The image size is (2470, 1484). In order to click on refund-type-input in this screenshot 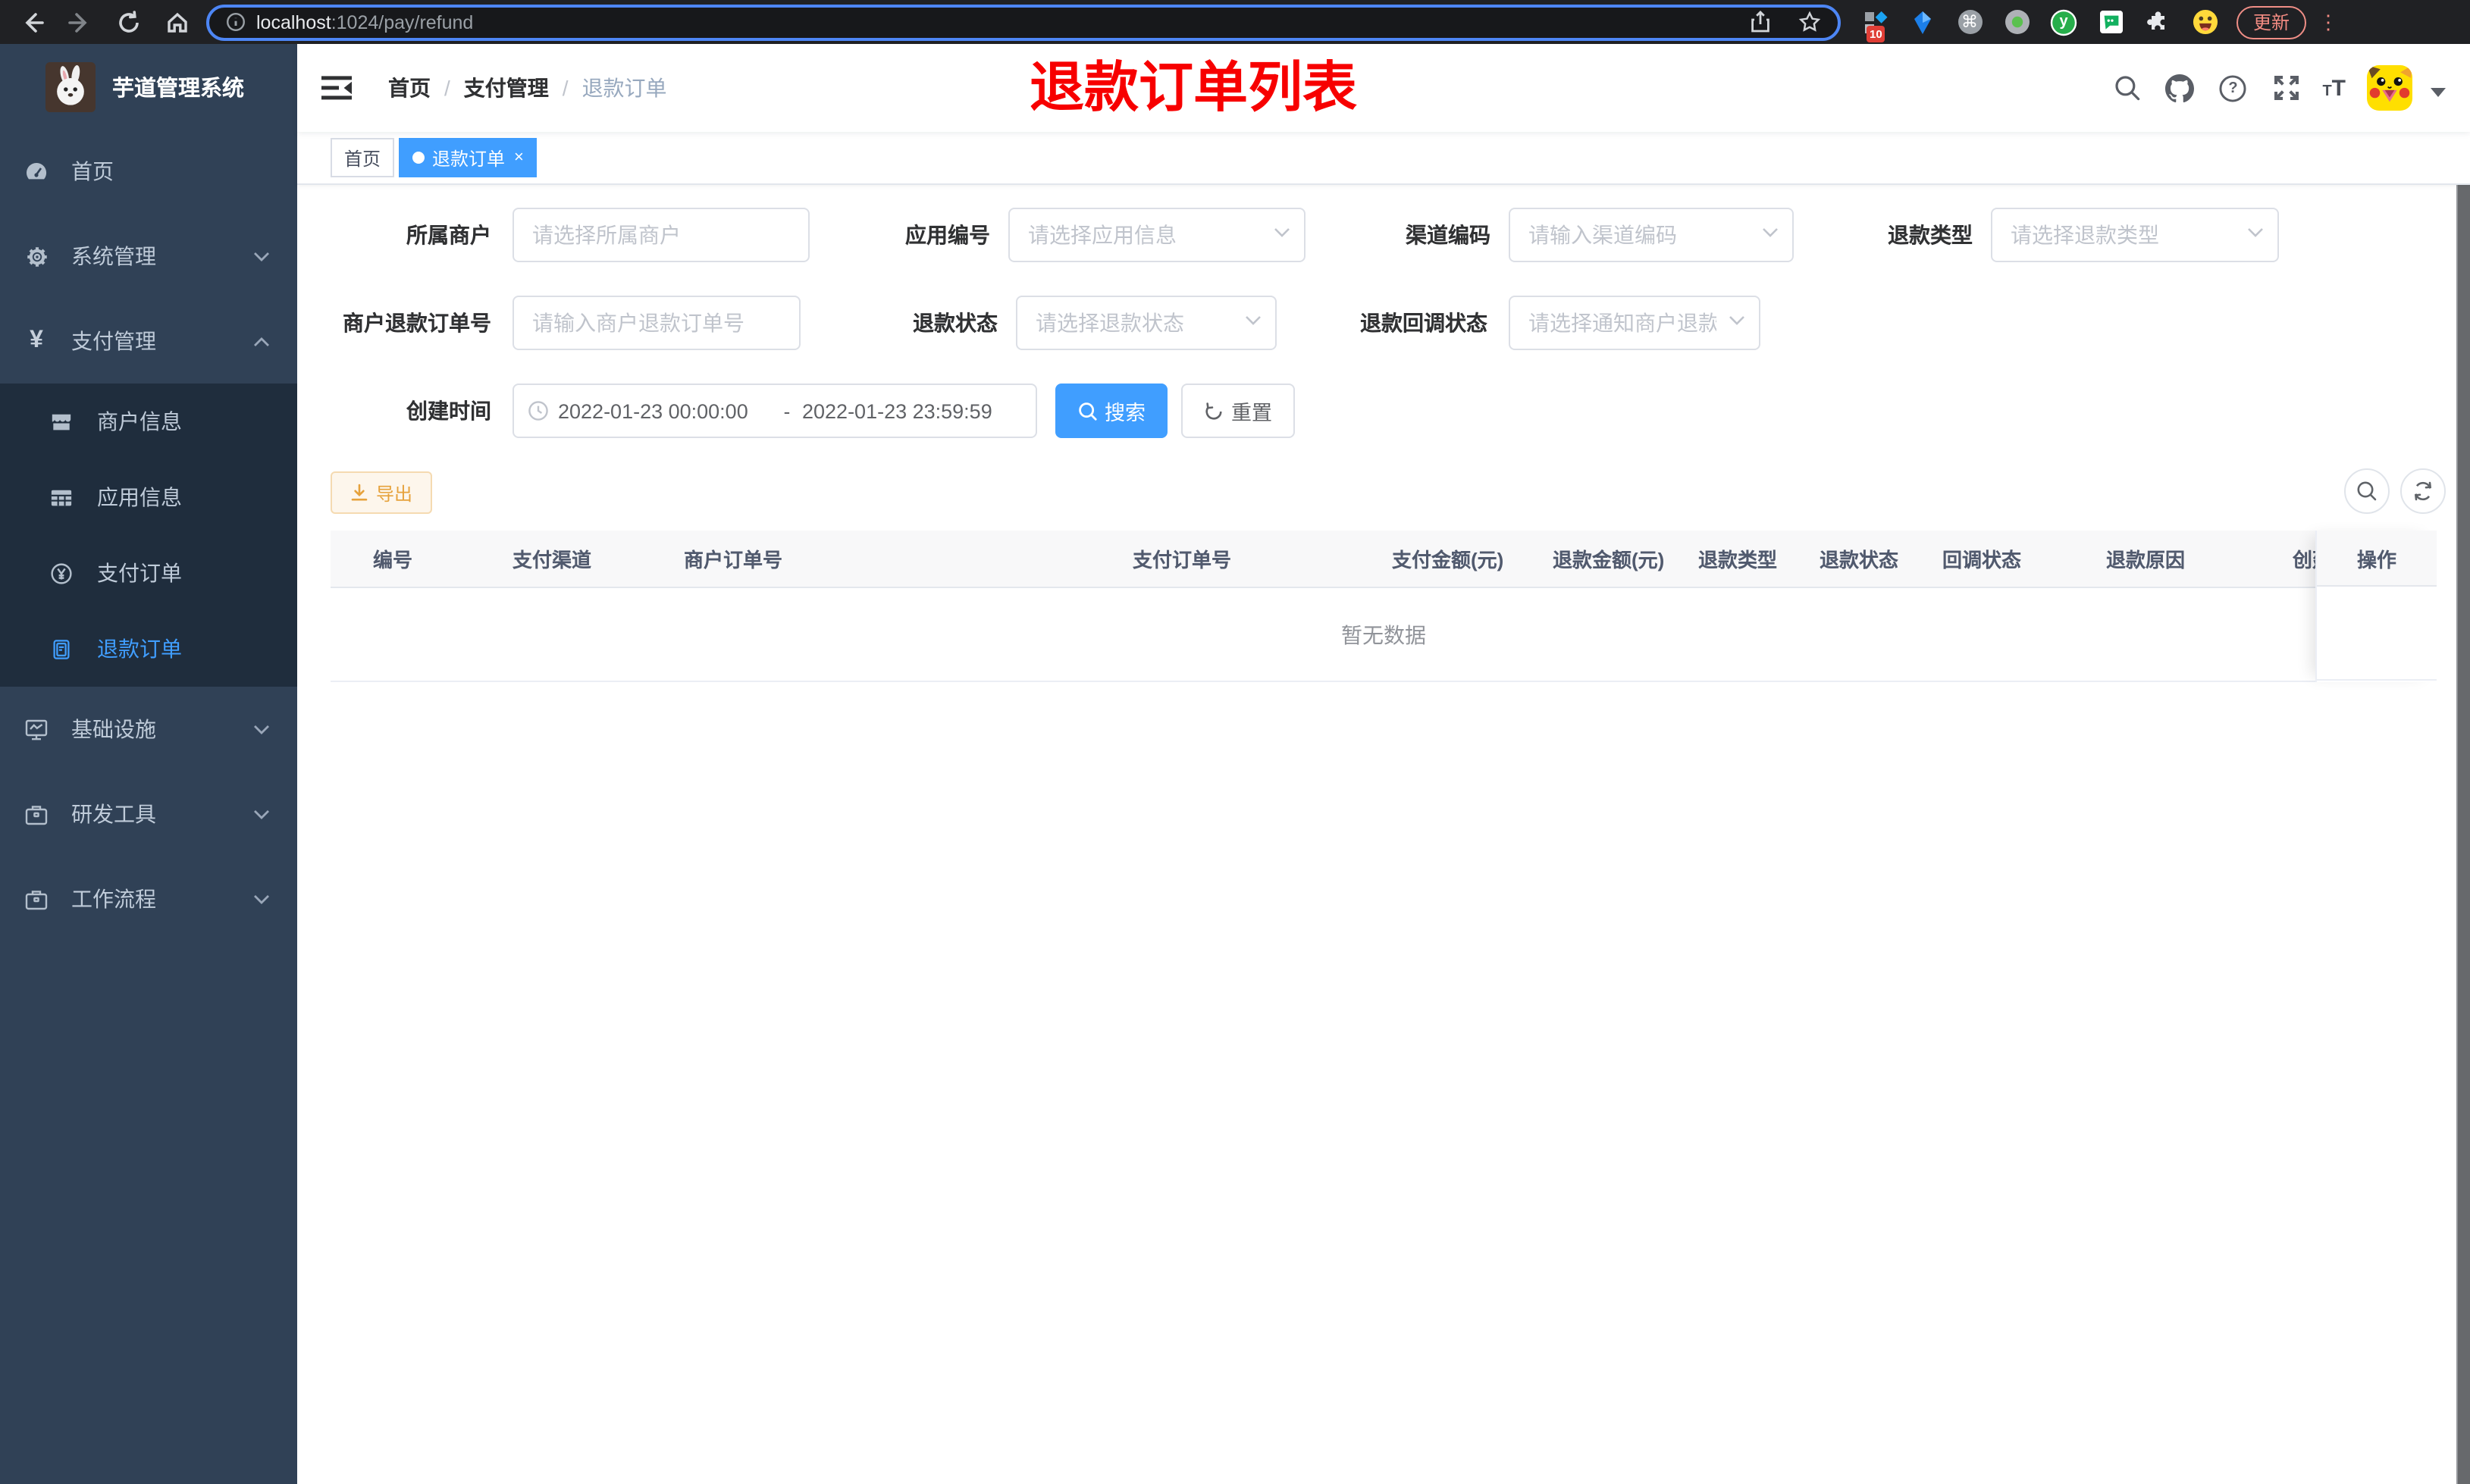, I will do `click(2135, 235)`.